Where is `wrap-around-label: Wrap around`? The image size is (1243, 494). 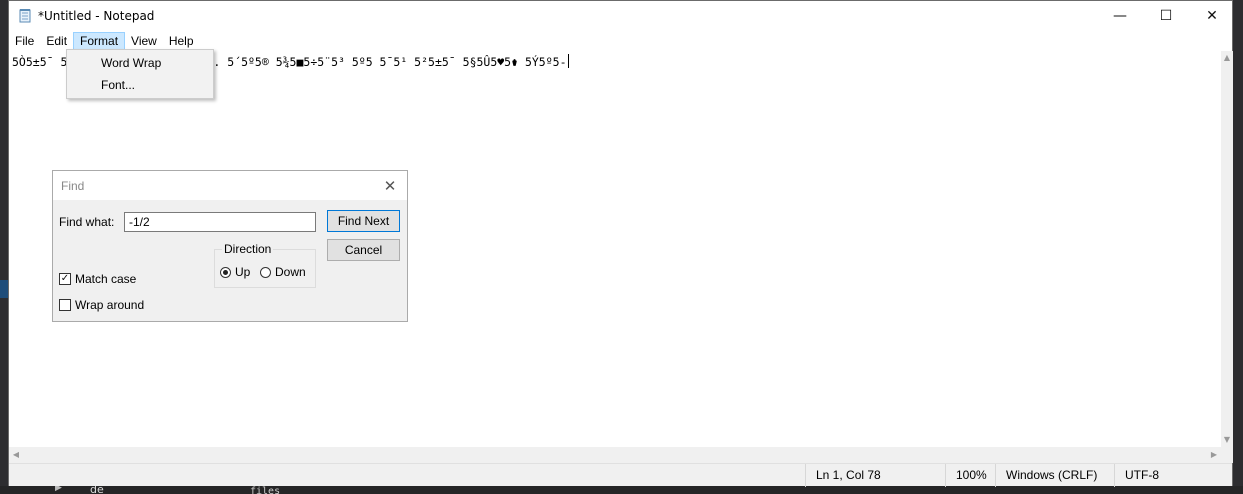 wrap-around-label: Wrap around is located at coordinates (109, 305).